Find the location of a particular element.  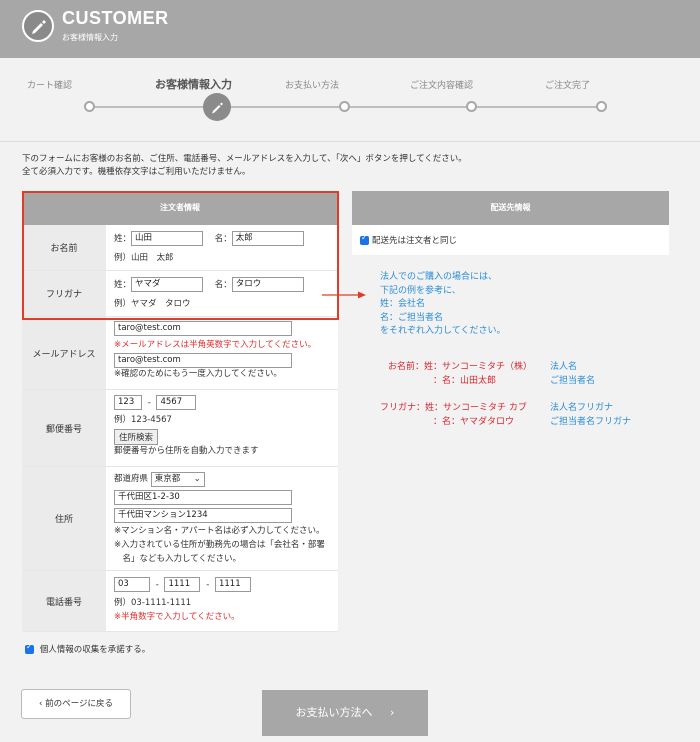

name-example: 例）山田 太郎 is located at coordinates (144, 258).